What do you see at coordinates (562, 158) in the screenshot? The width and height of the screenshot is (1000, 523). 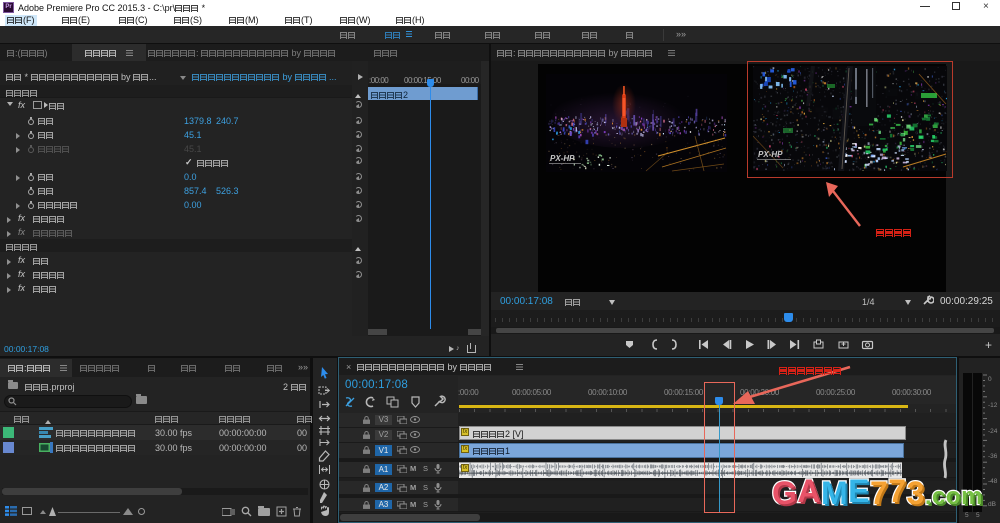 I see `svg-text: PX-HP` at bounding box center [562, 158].